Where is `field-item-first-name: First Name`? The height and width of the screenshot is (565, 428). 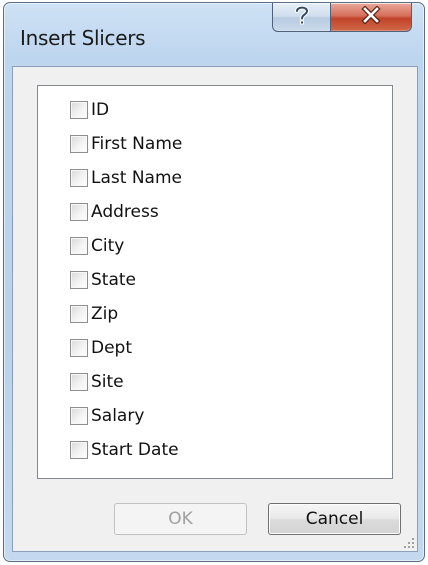 field-item-first-name: First Name is located at coordinates (126, 144).